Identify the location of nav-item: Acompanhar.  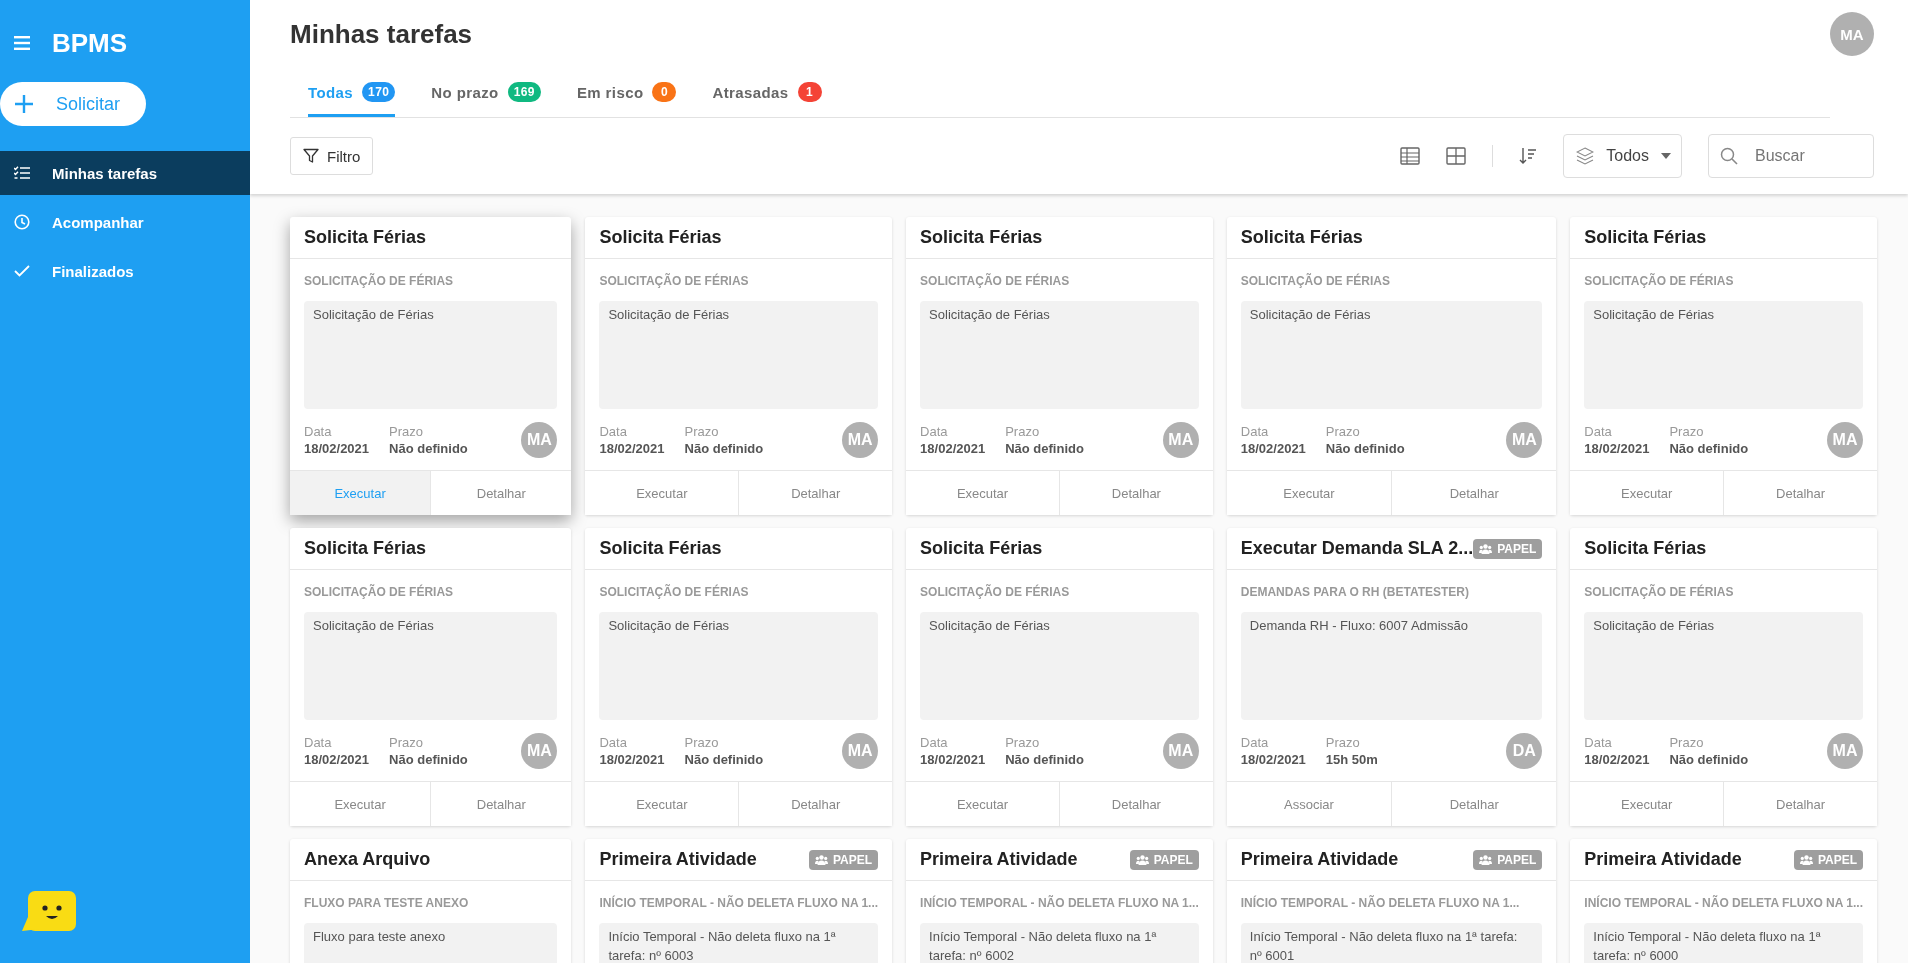
(125, 222).